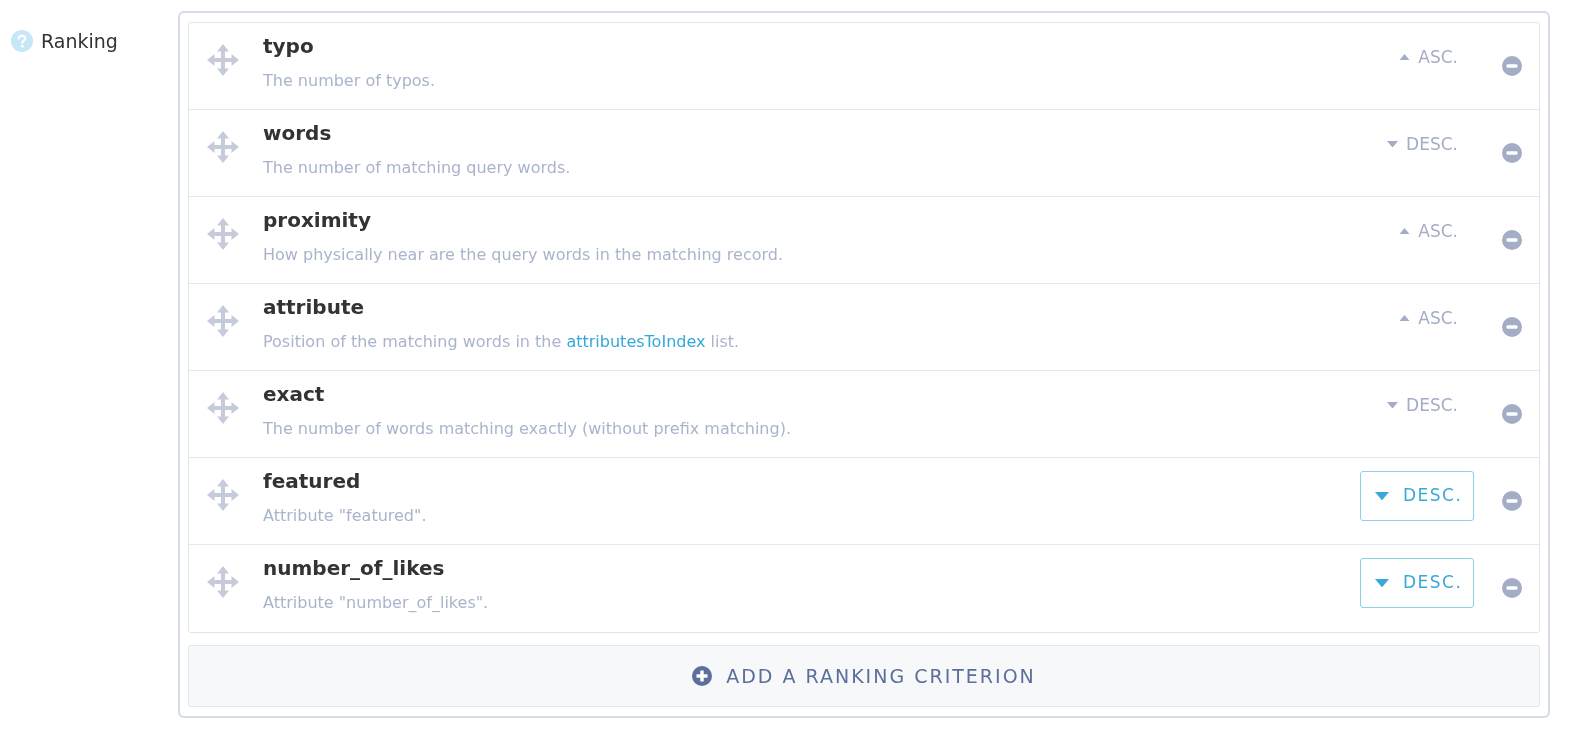  I want to click on criterion-name: proximity, so click(317, 220).